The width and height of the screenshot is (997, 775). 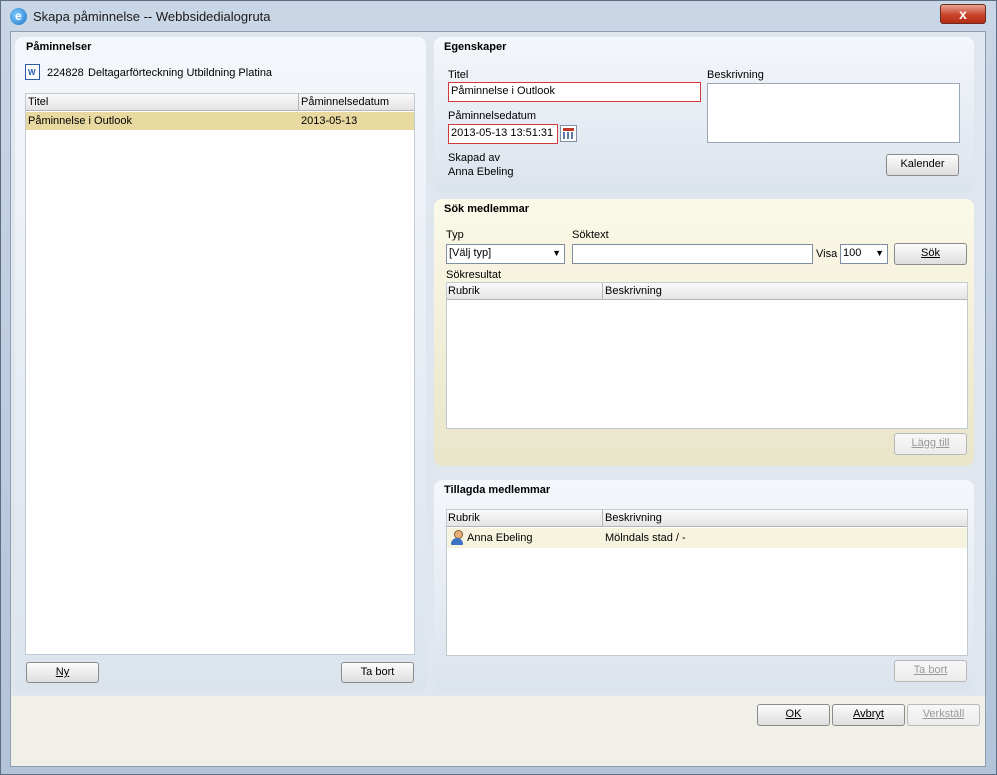 What do you see at coordinates (692, 254) in the screenshot?
I see `search-input` at bounding box center [692, 254].